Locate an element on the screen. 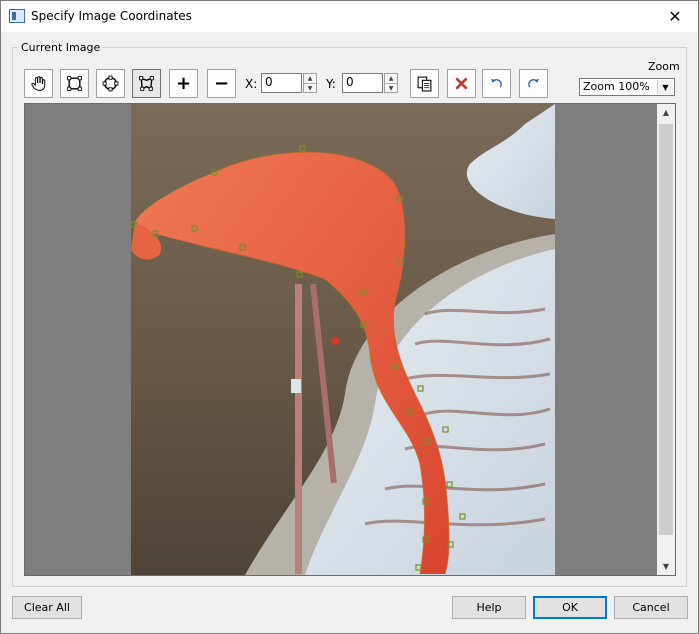 The width and height of the screenshot is (699, 634). rectangle-shape-icon is located at coordinates (74, 83).